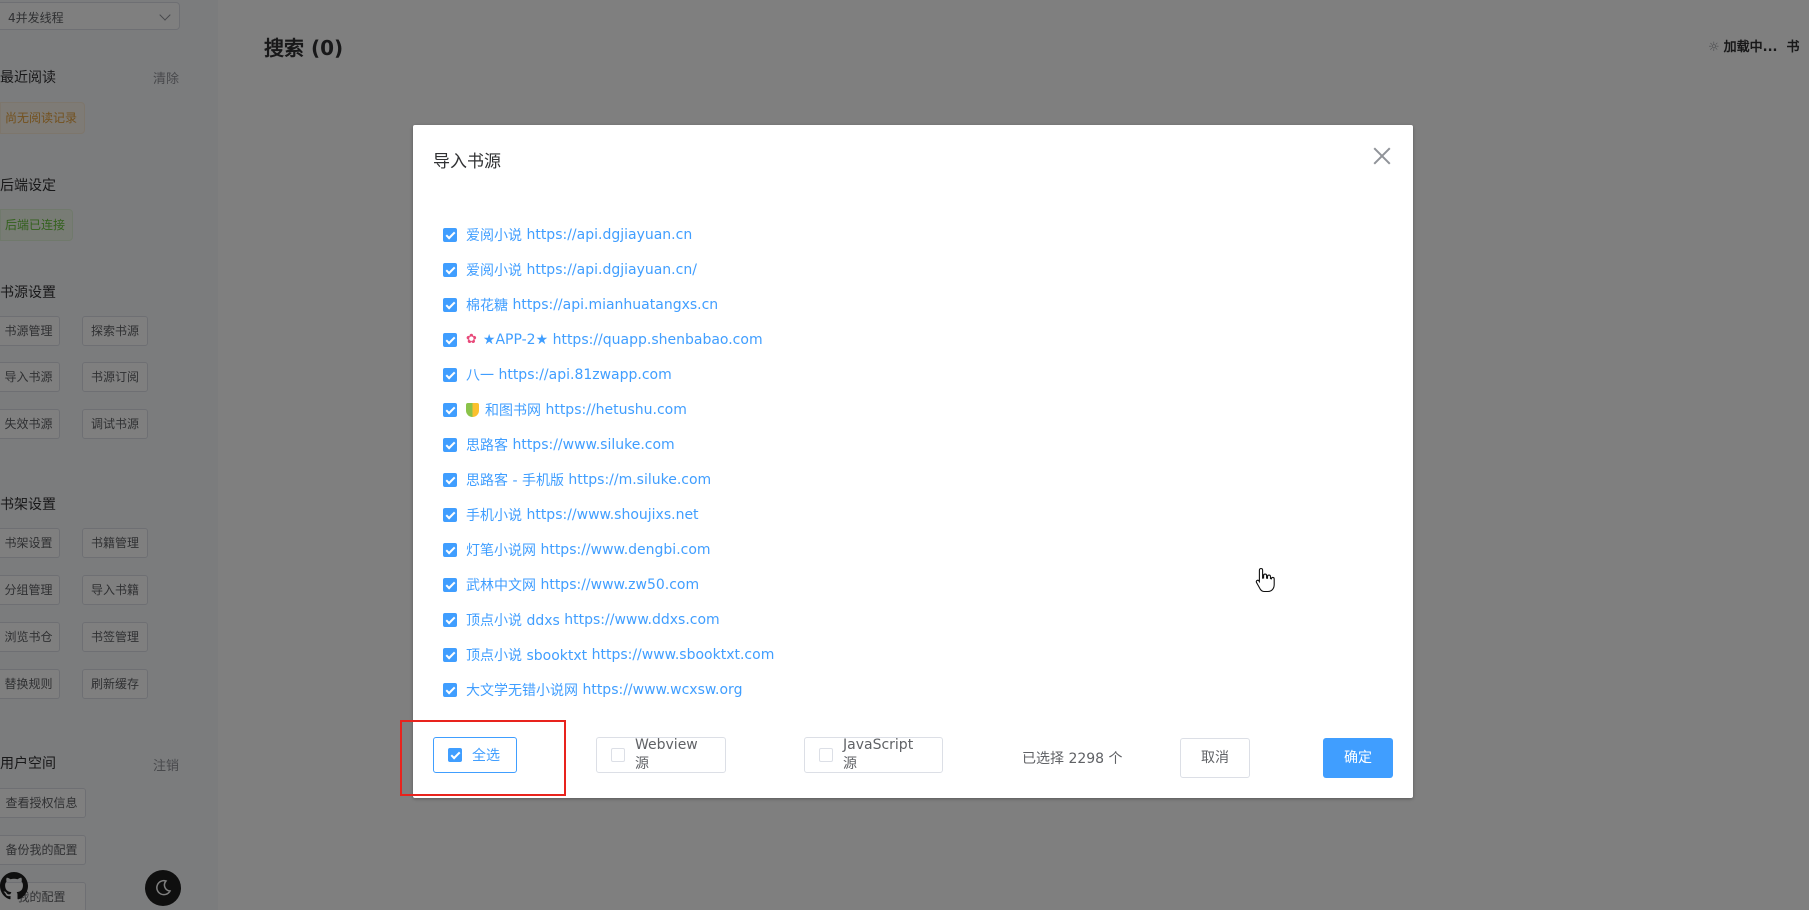 The width and height of the screenshot is (1809, 910). What do you see at coordinates (913, 444) in the screenshot?
I see `source-item: 思路客 https://www.siluke.com` at bounding box center [913, 444].